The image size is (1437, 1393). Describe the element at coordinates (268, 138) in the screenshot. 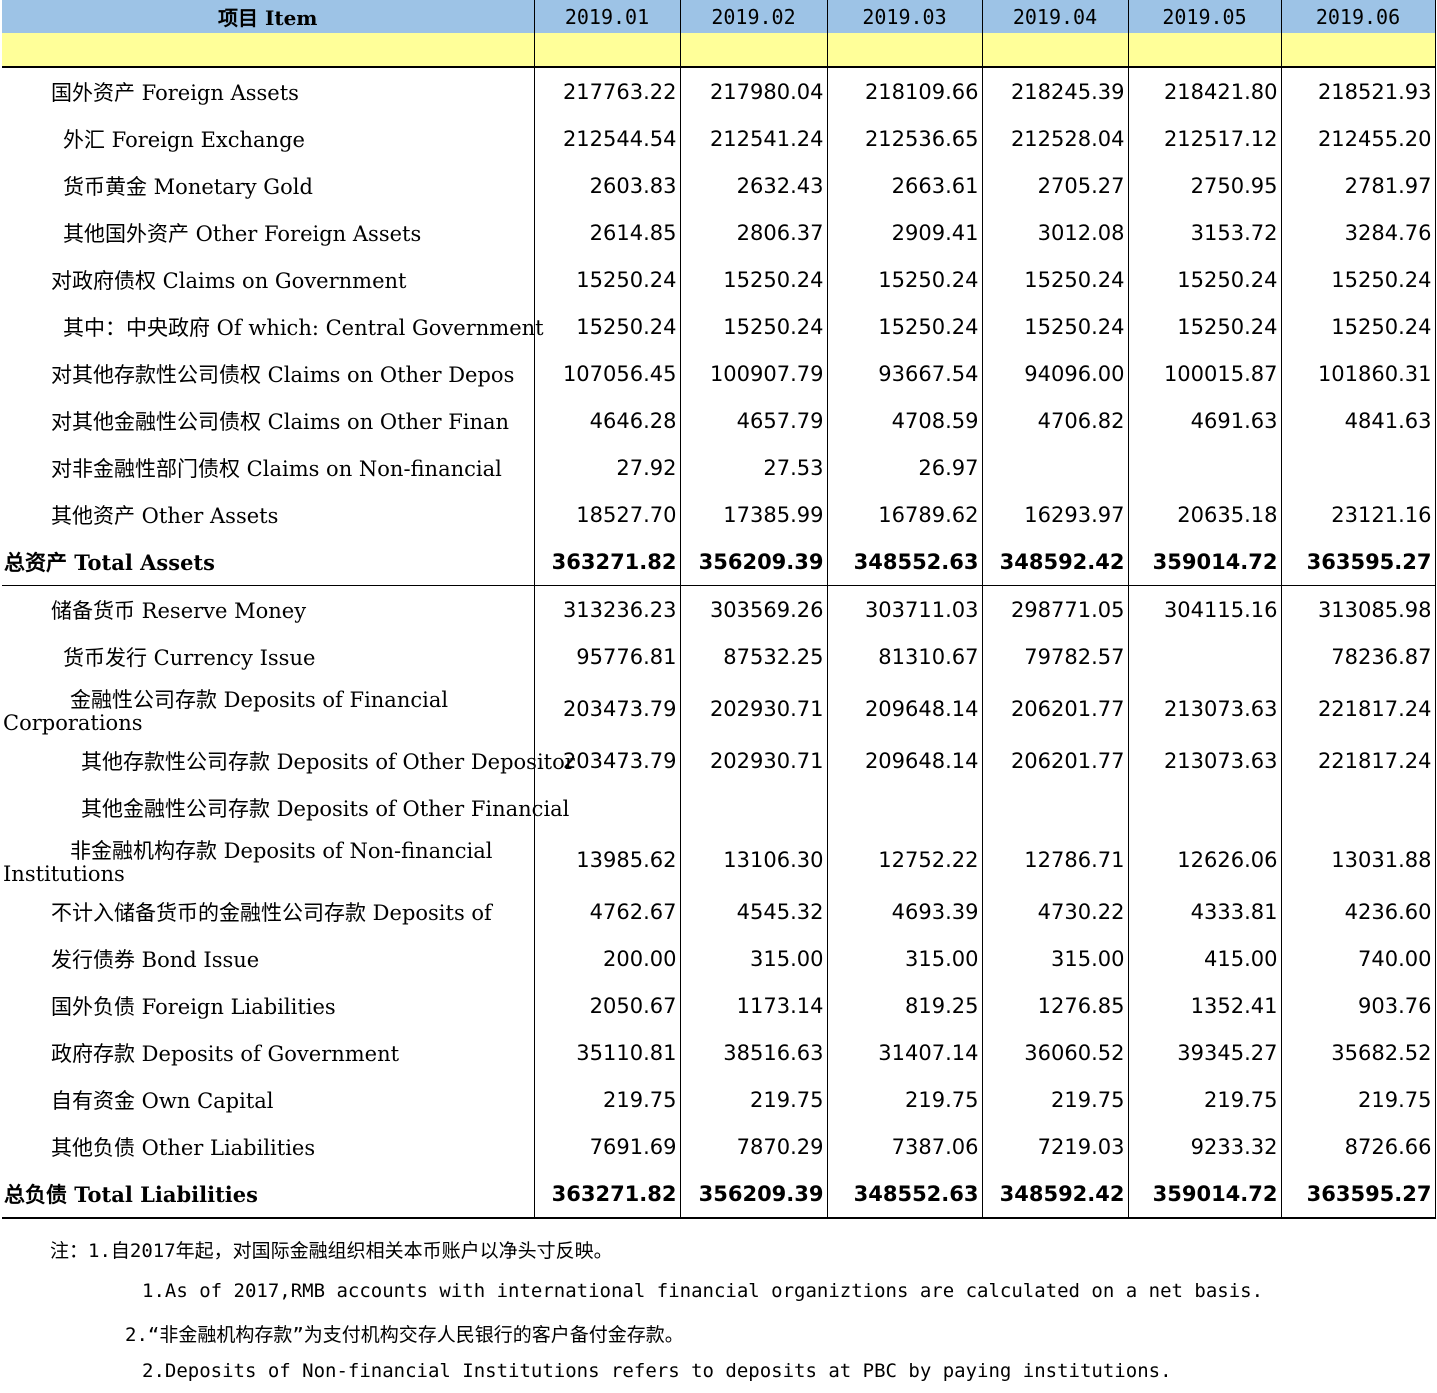

I see `row-label: 外汇 Foreign Exchange` at that location.